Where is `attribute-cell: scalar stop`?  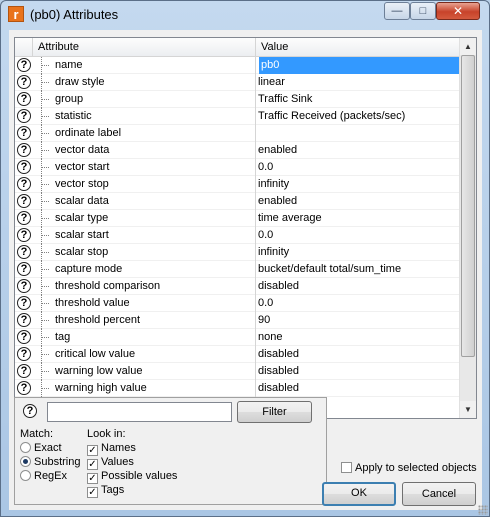
attribute-cell: scalar stop is located at coordinates (144, 252).